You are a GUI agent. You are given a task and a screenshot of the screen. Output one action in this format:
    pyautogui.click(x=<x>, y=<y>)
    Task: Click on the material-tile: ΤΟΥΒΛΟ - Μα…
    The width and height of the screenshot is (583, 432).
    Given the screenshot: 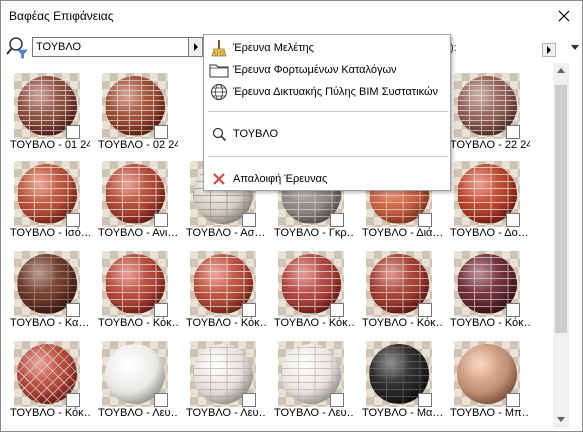 What is the action you would take?
    pyautogui.click(x=400, y=376)
    